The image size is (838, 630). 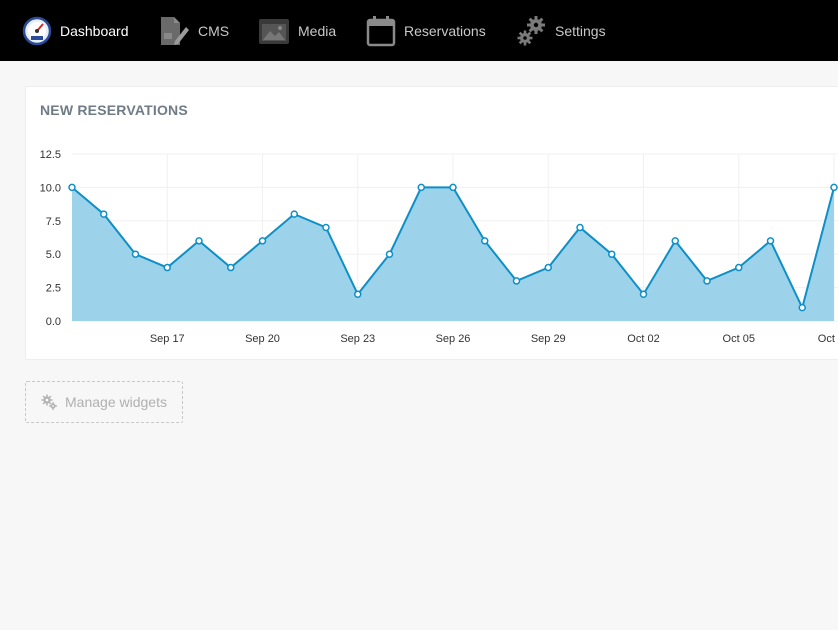 What do you see at coordinates (53, 322) in the screenshot?
I see `y-tick-label: 0.0` at bounding box center [53, 322].